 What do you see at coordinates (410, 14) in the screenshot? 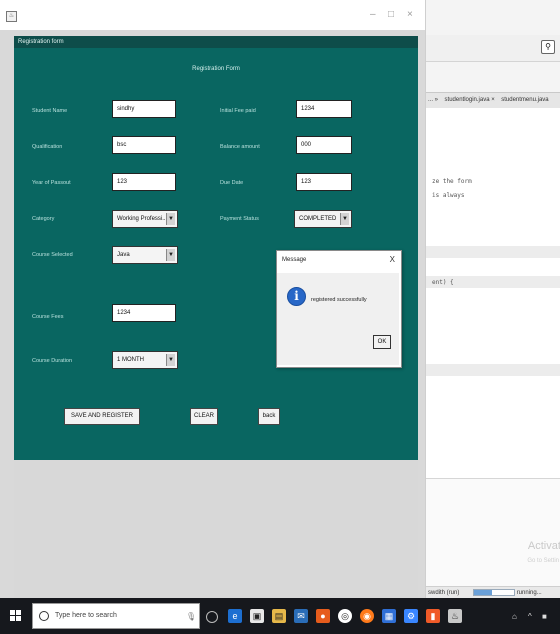
I see `close-button: ×` at bounding box center [410, 14].